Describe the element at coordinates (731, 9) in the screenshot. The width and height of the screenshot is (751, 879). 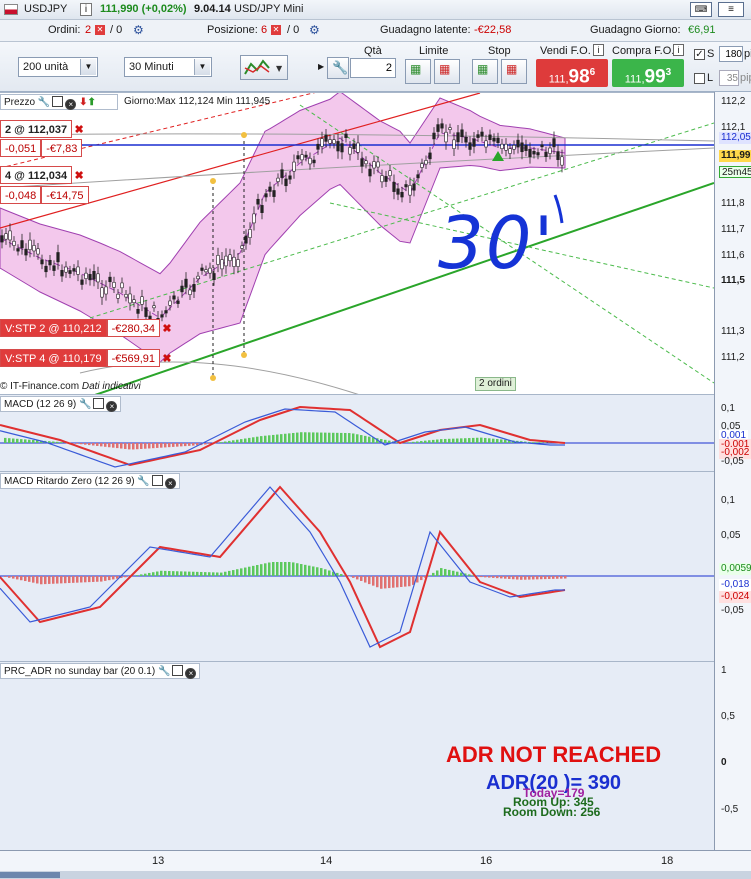
I see `menu-icon: ≡` at that location.